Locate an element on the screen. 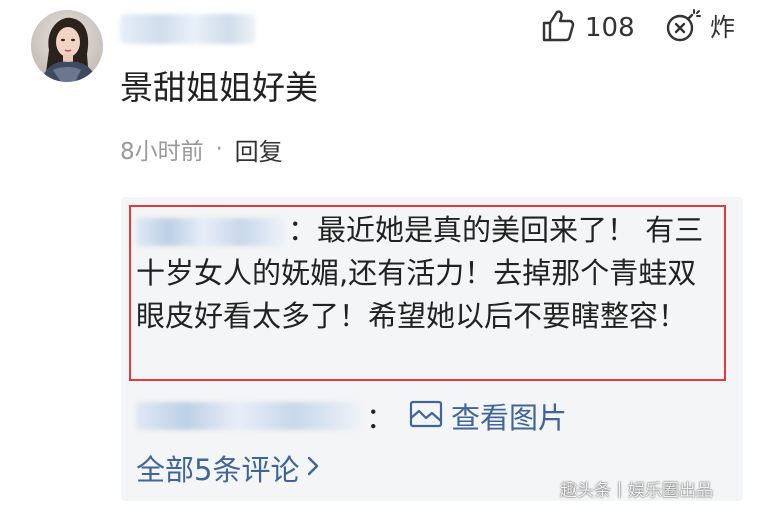 This screenshot has width=764, height=520. like-button: 108 is located at coordinates (588, 28).